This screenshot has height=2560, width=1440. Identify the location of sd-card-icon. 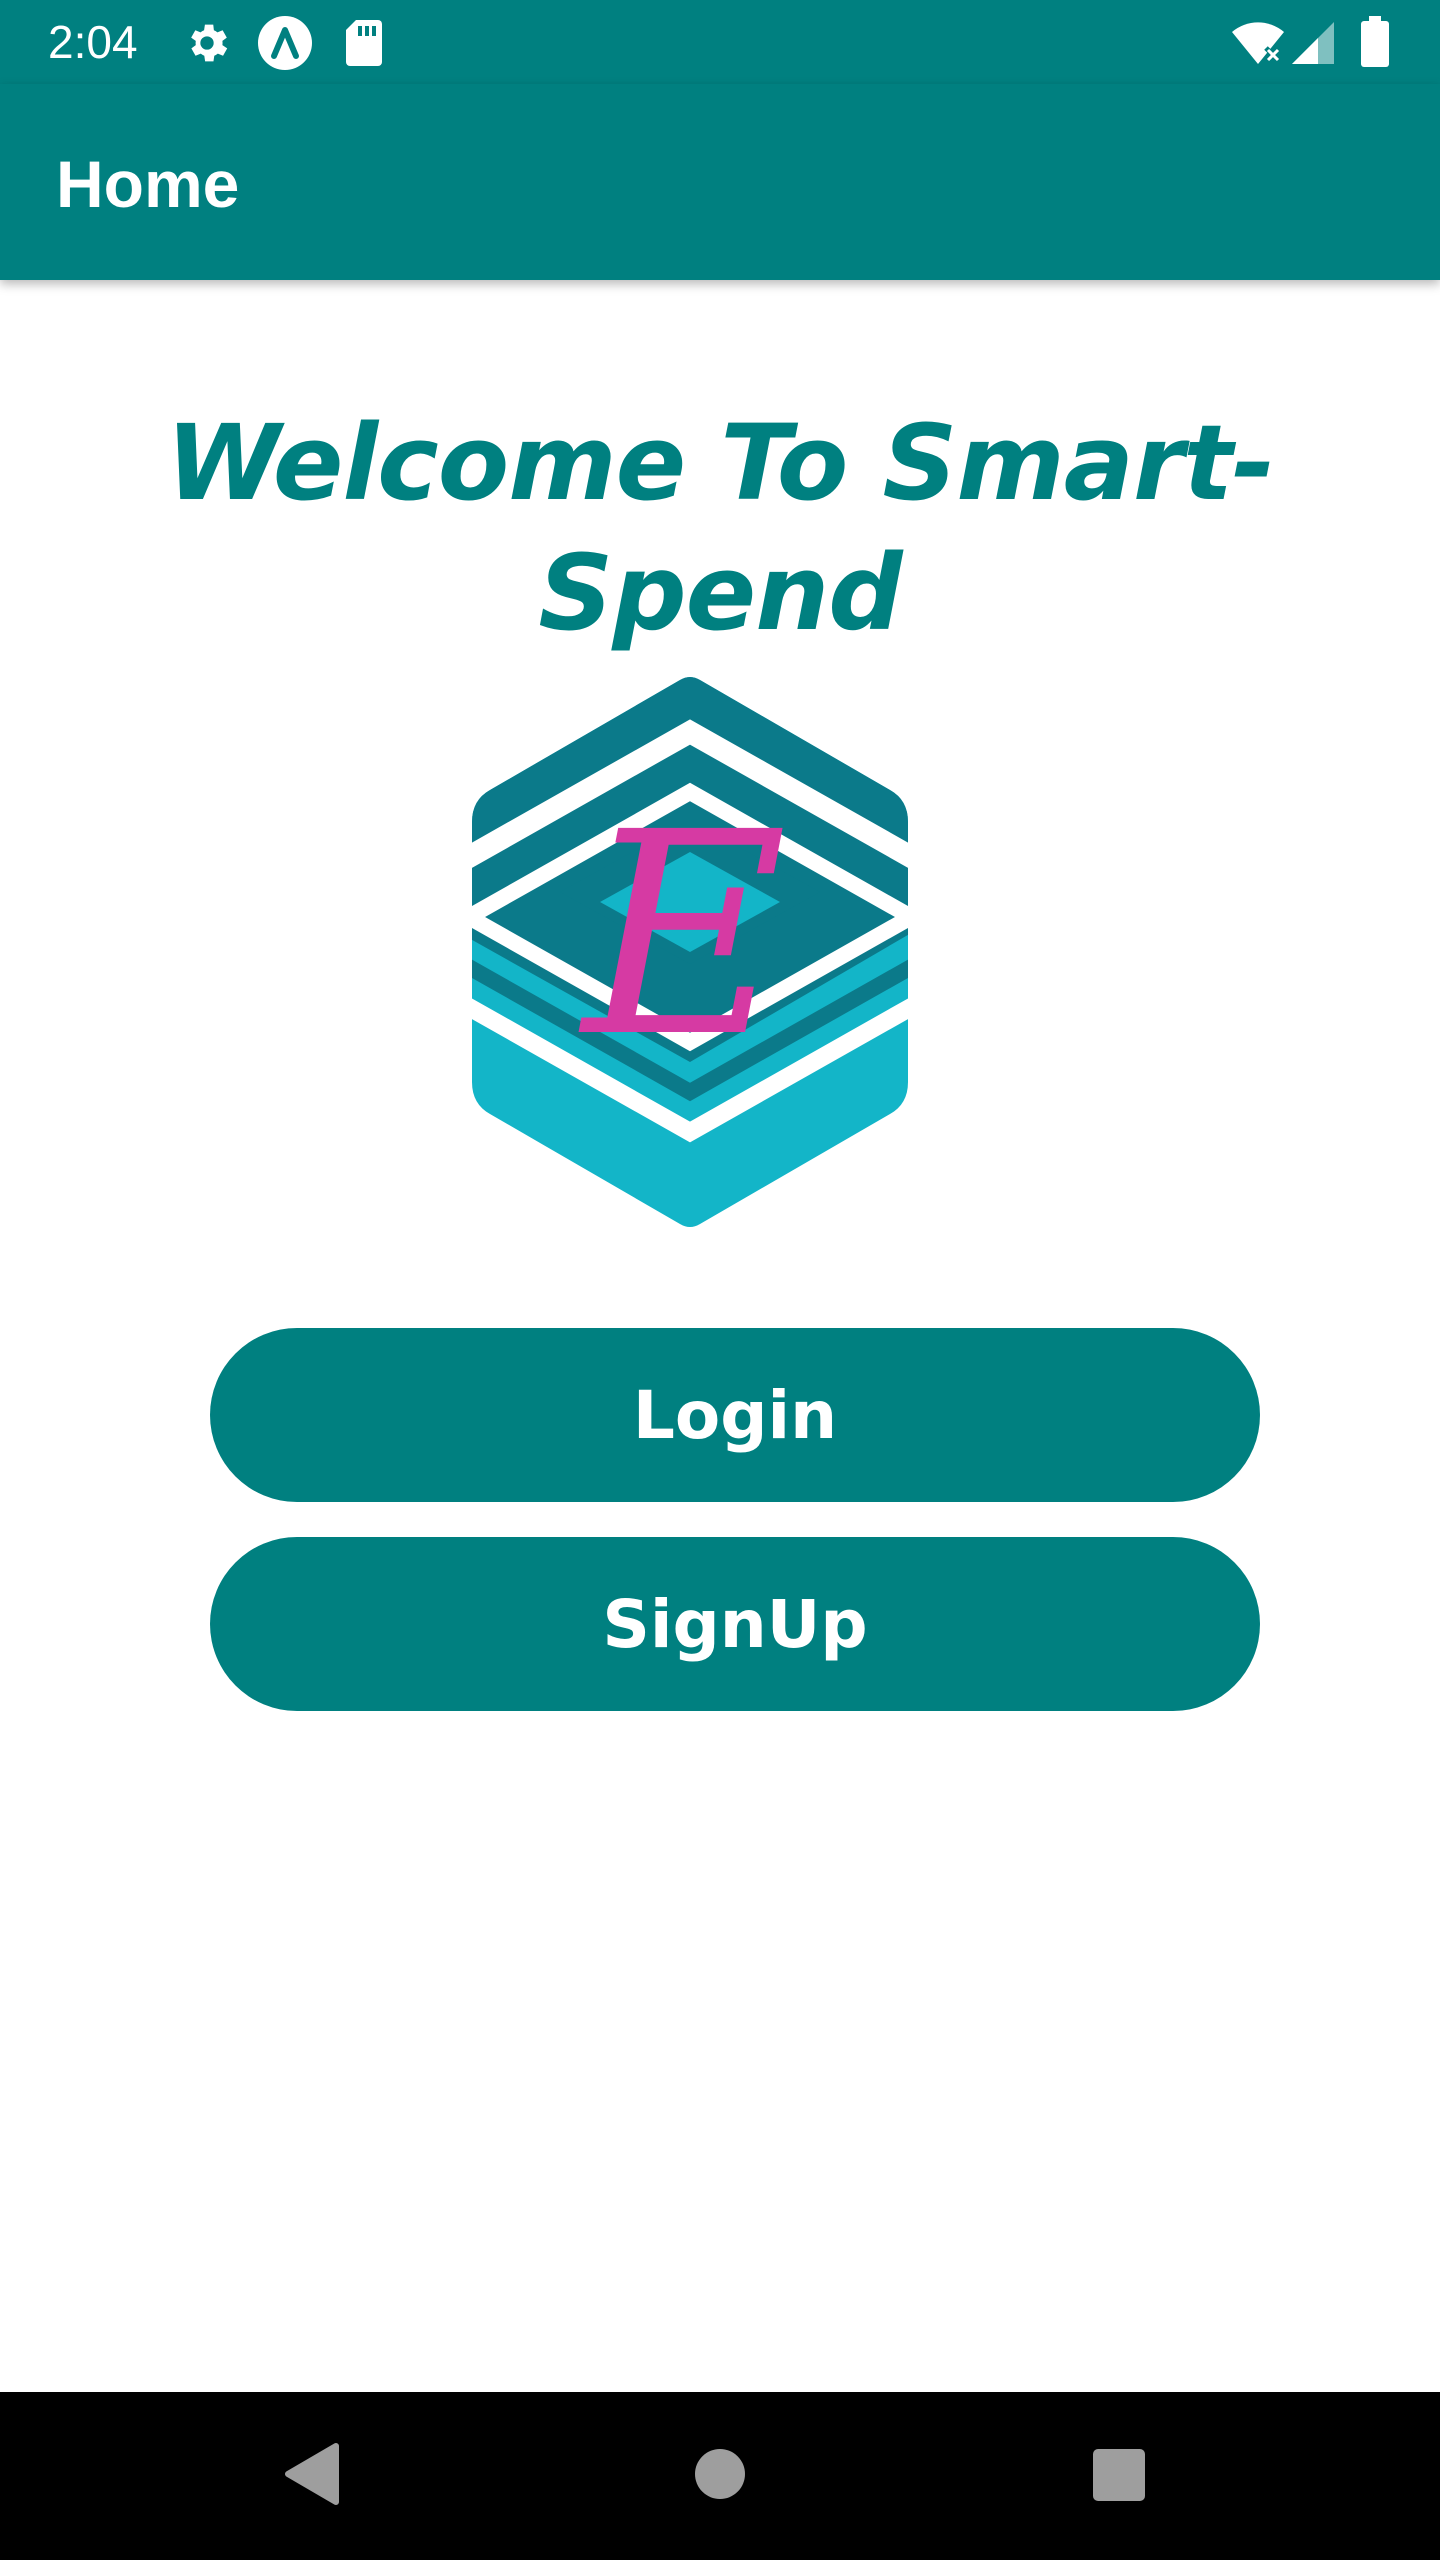
(364, 45).